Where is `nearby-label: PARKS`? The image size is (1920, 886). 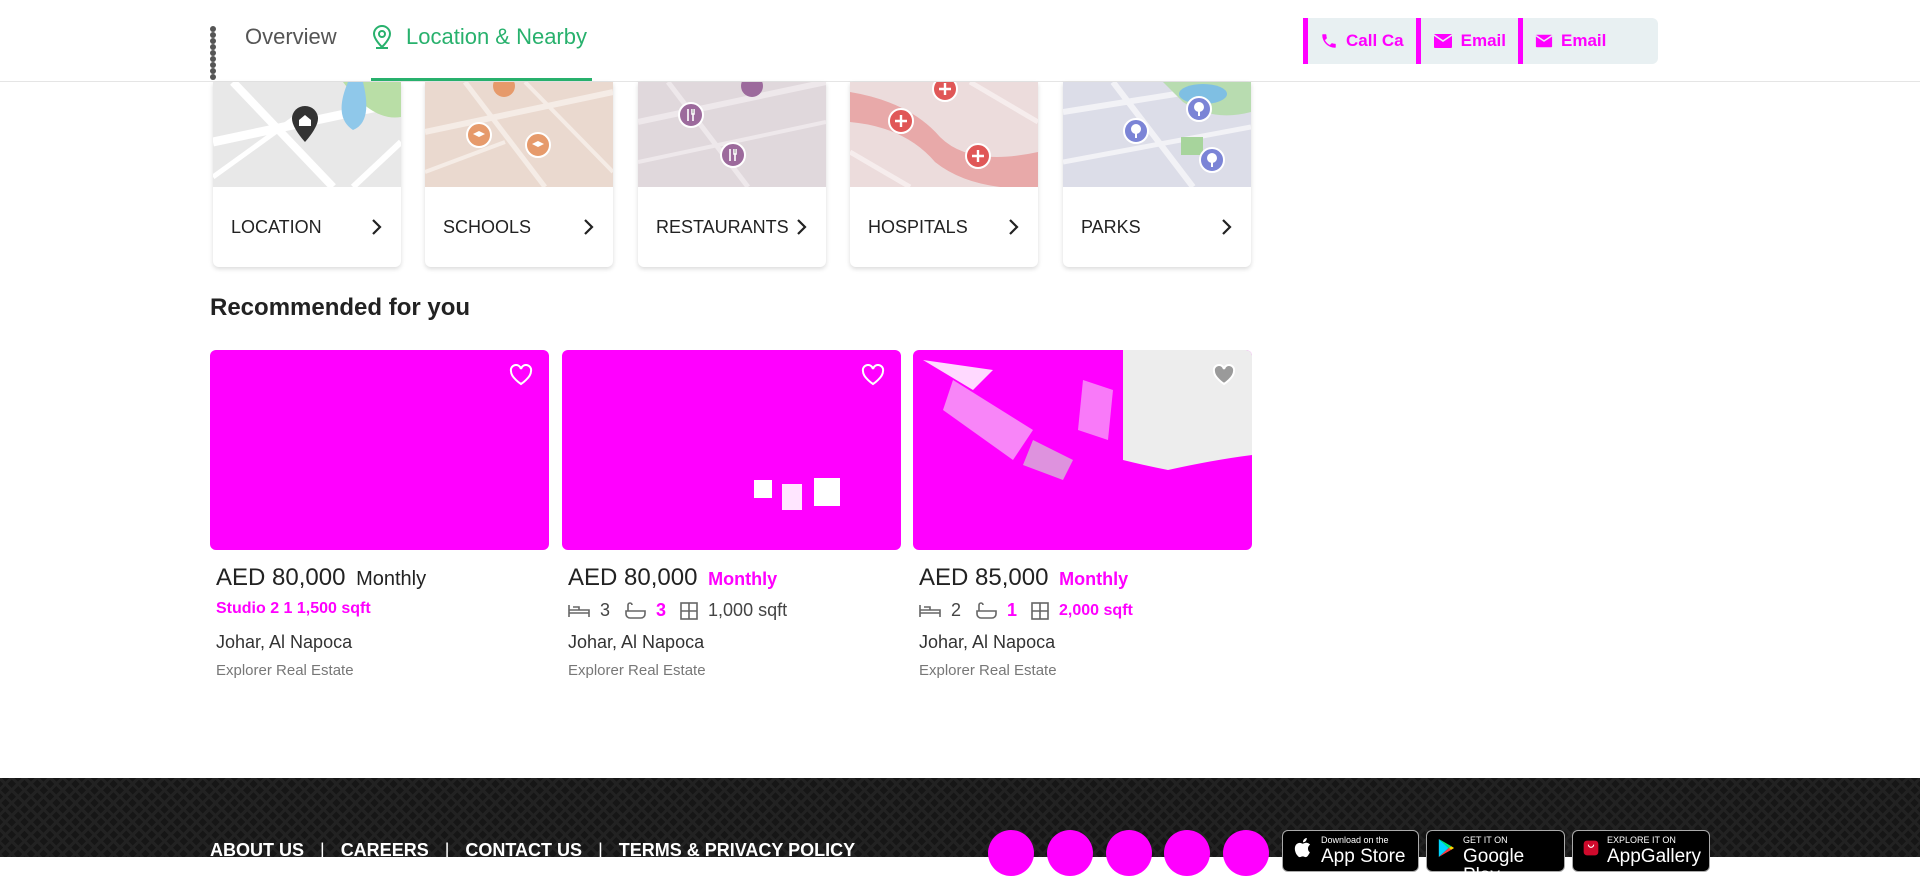
nearby-label: PARKS is located at coordinates (1111, 226).